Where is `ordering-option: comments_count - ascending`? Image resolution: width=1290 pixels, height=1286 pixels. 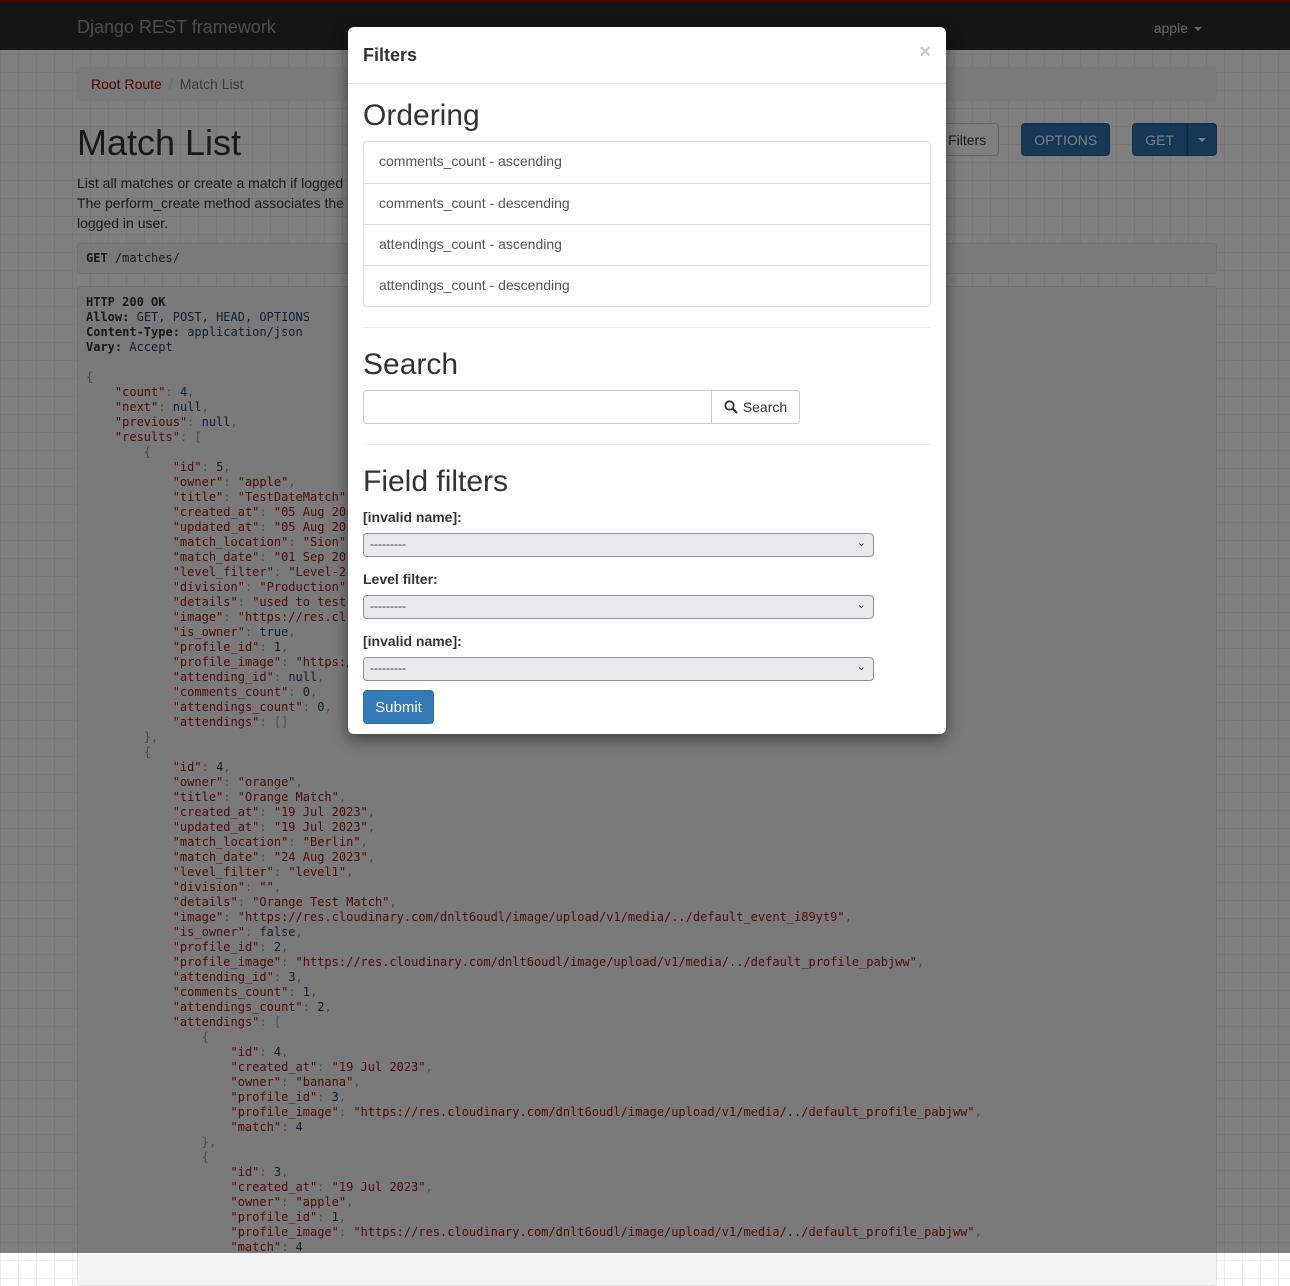 ordering-option: comments_count - ascending is located at coordinates (647, 162).